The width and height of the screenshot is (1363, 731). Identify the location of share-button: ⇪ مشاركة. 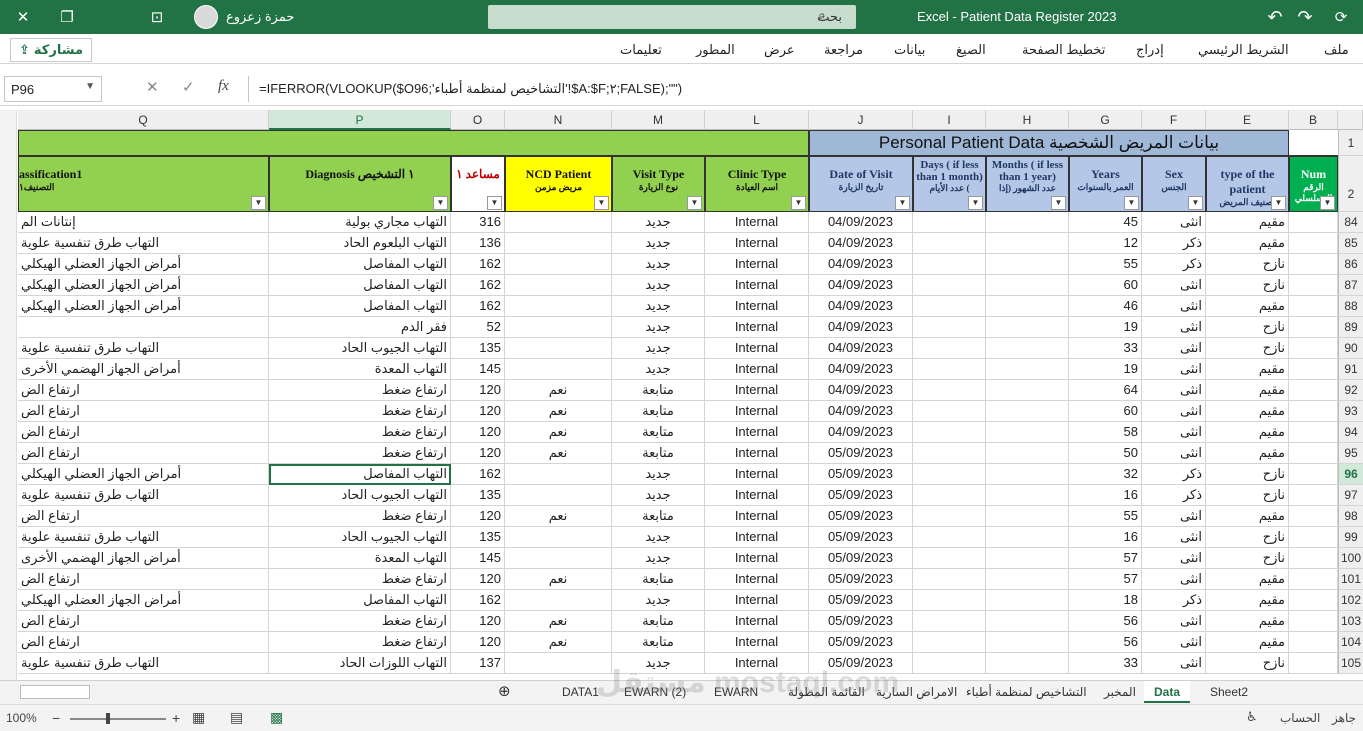
(51, 50).